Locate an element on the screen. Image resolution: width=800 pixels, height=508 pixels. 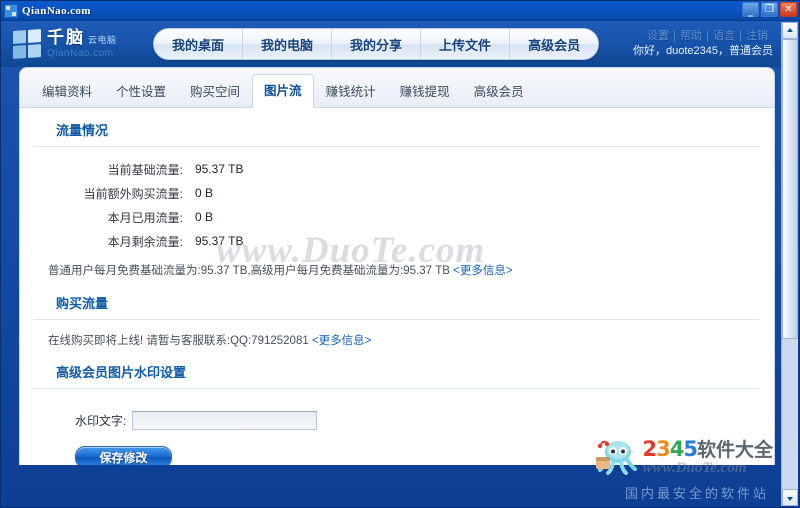
account-tabs: 编辑资料 个性设置 购买空间 图片流 赚钱统计 赚钱提现 高级会员 is located at coordinates (397, 88).